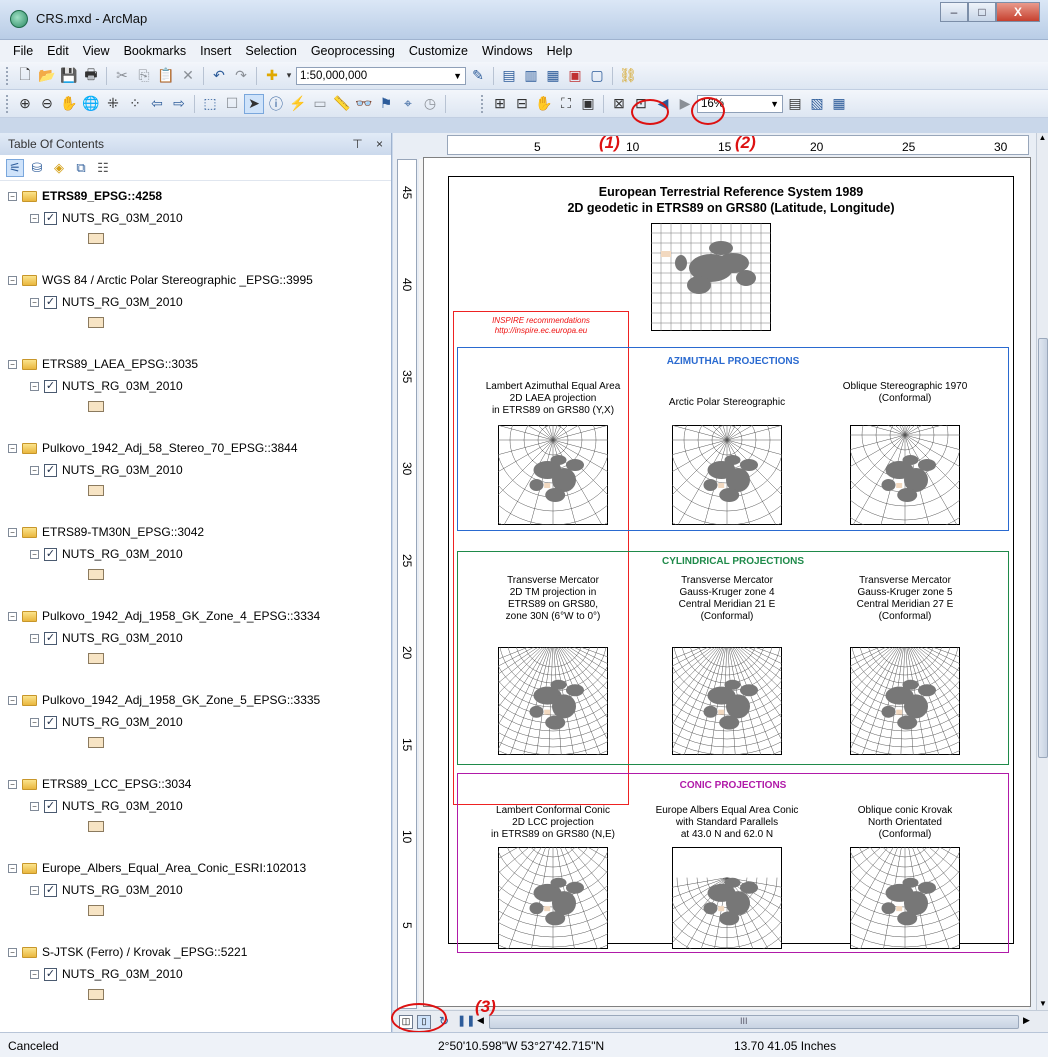 This screenshot has height=1057, width=1048. What do you see at coordinates (195, 817) in the screenshot?
I see `toc-layer: − ETRS89_LCC_EPSG::3034− ✓ NUTS_RG_03M_2010` at bounding box center [195, 817].